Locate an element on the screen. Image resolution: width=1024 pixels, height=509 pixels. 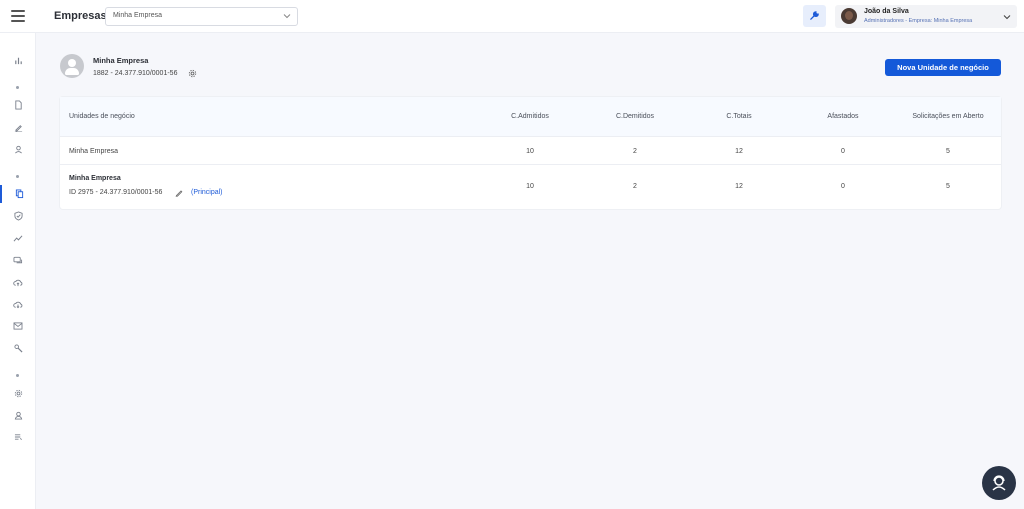
column-header: Afastados is located at coordinates (843, 116).